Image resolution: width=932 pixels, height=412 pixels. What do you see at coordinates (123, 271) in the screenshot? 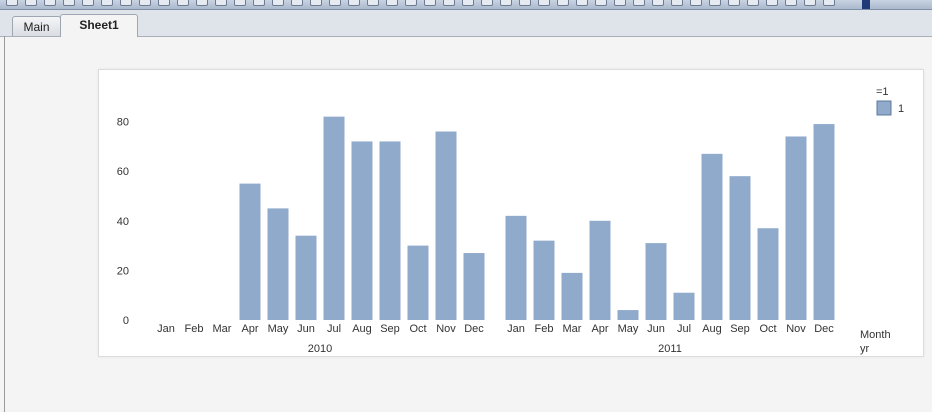
I see `y-tick-label: 20` at bounding box center [123, 271].